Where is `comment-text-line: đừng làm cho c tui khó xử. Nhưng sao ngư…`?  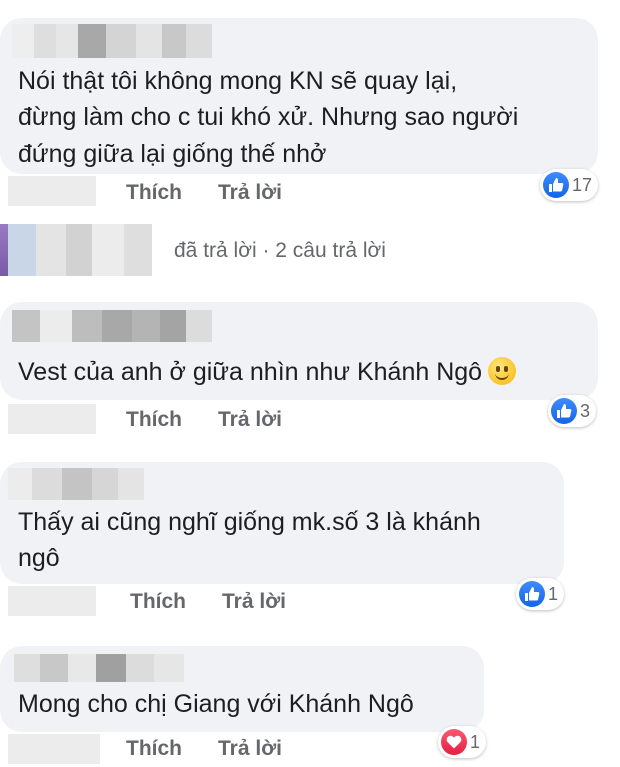
comment-text-line: đừng làm cho c tui khó xử. Nhưng sao ngư… is located at coordinates (268, 117).